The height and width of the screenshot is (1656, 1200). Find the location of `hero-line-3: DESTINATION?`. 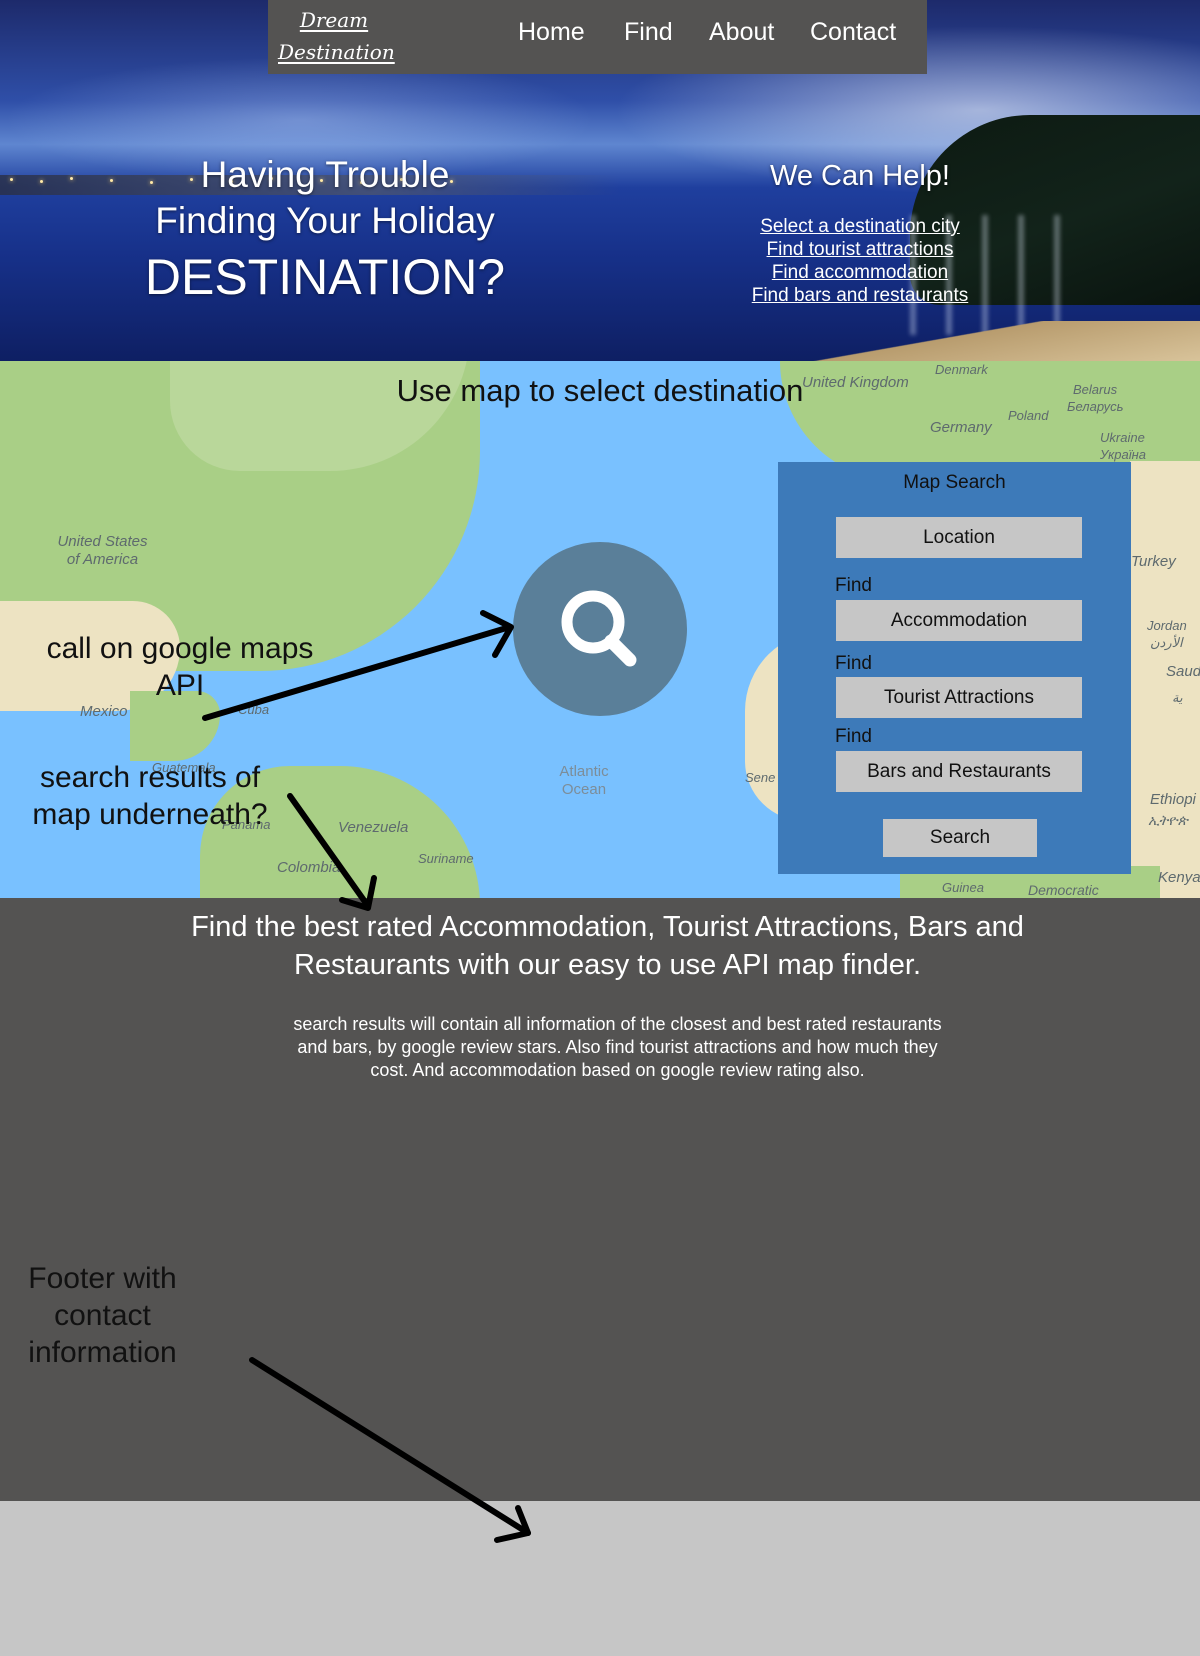

hero-line-3: DESTINATION? is located at coordinates (325, 277).